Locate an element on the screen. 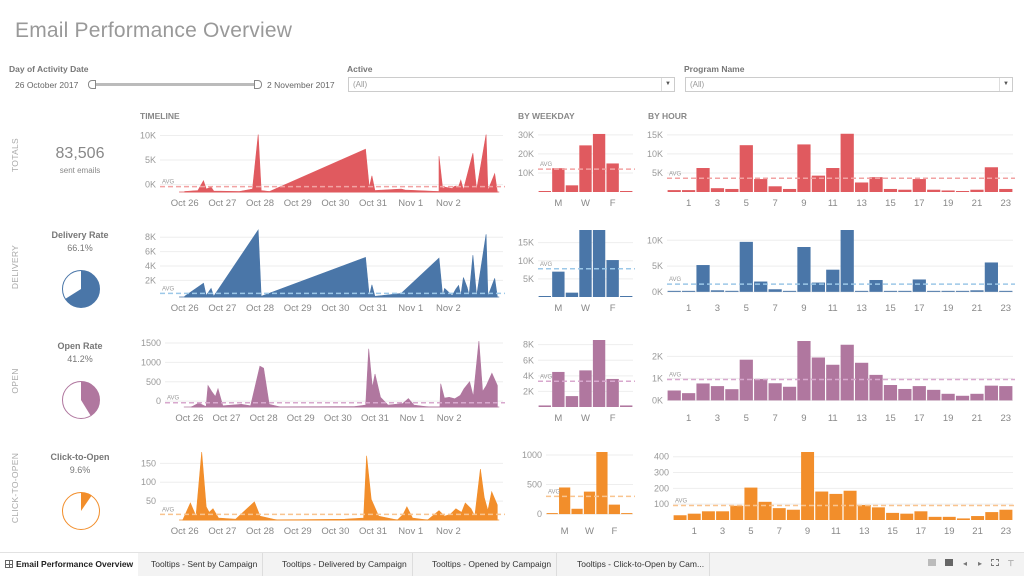  y-tick-label: 8K is located at coordinates (528, 345).